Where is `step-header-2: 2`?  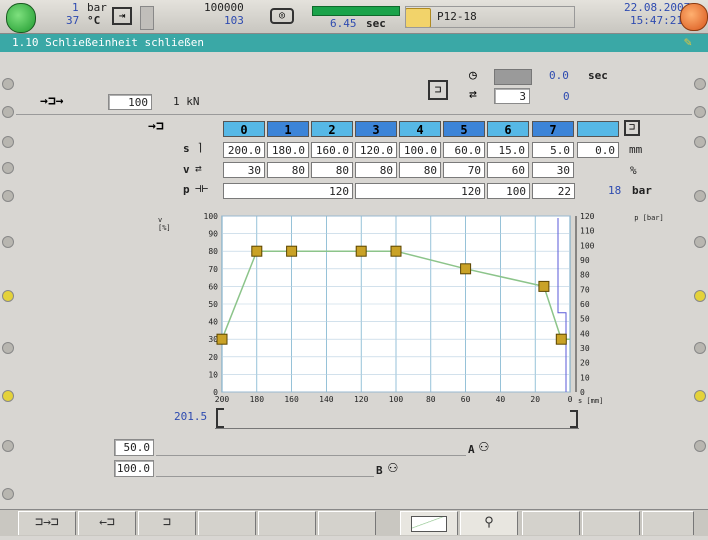 step-header-2: 2 is located at coordinates (332, 129).